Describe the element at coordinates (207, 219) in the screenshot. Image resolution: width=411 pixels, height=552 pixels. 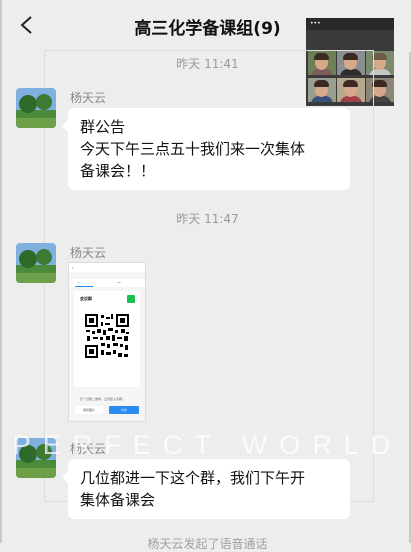
I see `timestamp: 昨天 11:47` at that location.